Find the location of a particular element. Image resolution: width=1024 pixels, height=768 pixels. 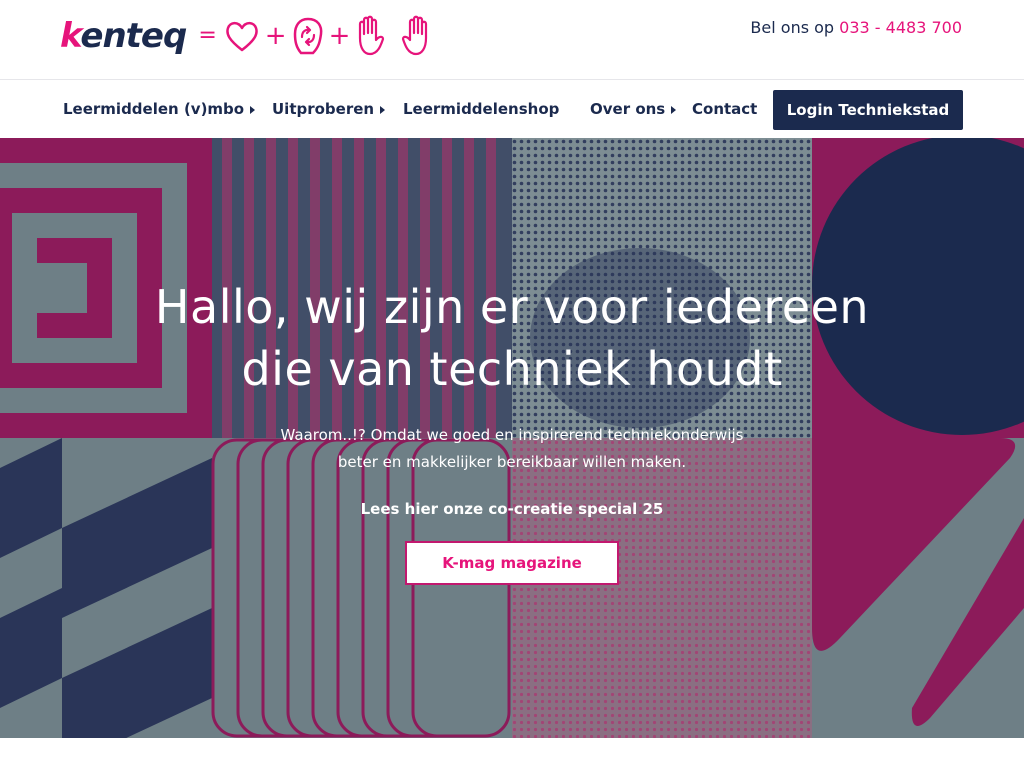

phone-contact: Bel ons op 033 - 4483 700 is located at coordinates (856, 27).